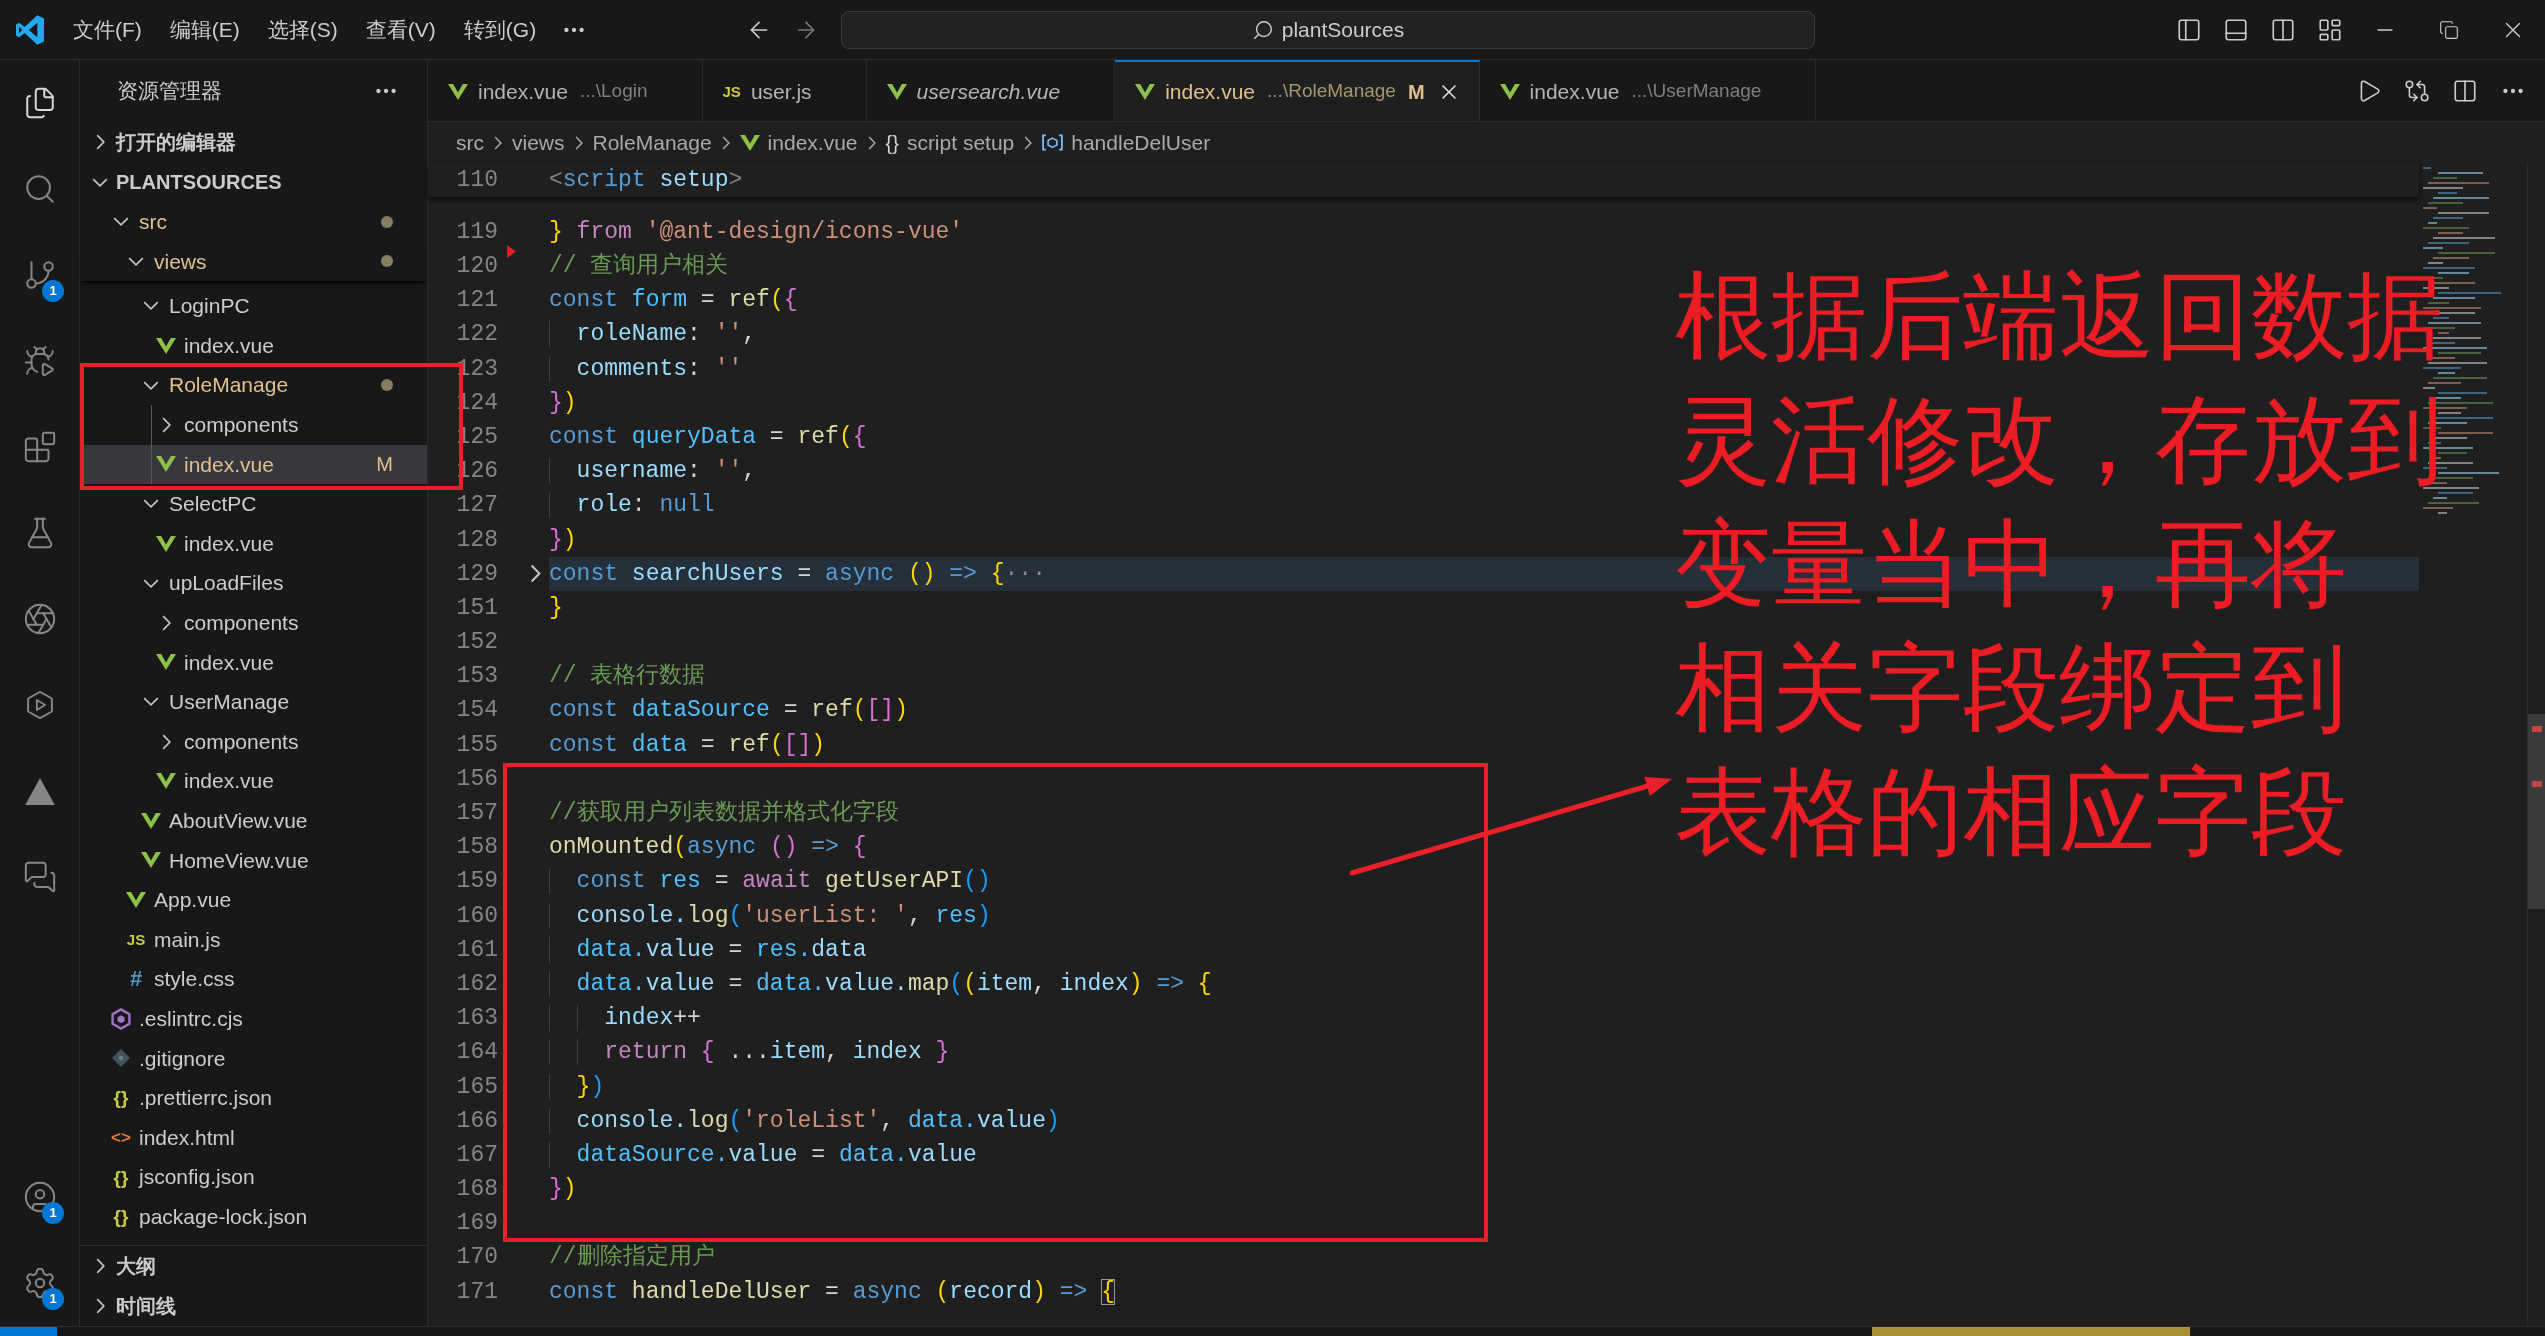 Image resolution: width=2545 pixels, height=1336 pixels. I want to click on hexagon-icon, so click(121, 1018).